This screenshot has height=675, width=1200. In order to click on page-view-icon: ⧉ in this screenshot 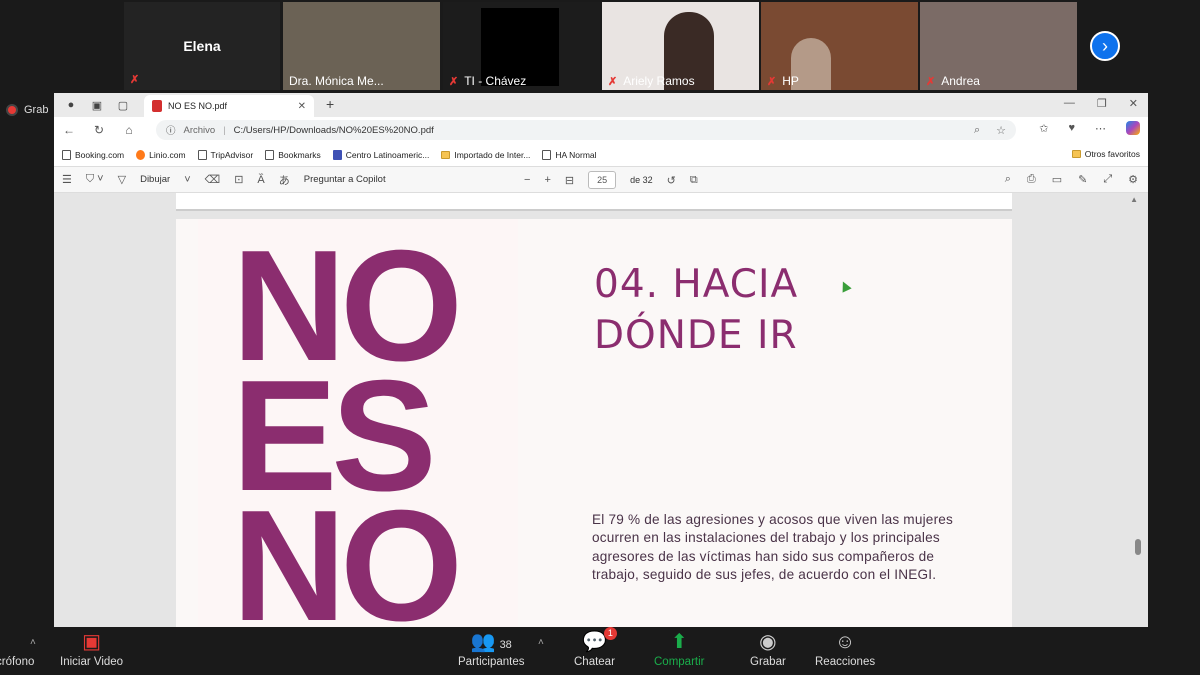, I will do `click(694, 180)`.